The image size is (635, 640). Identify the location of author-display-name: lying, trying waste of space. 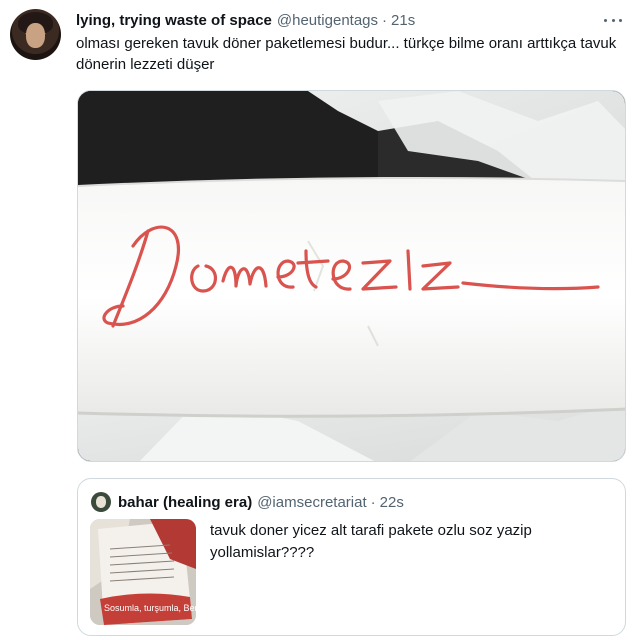
(174, 20).